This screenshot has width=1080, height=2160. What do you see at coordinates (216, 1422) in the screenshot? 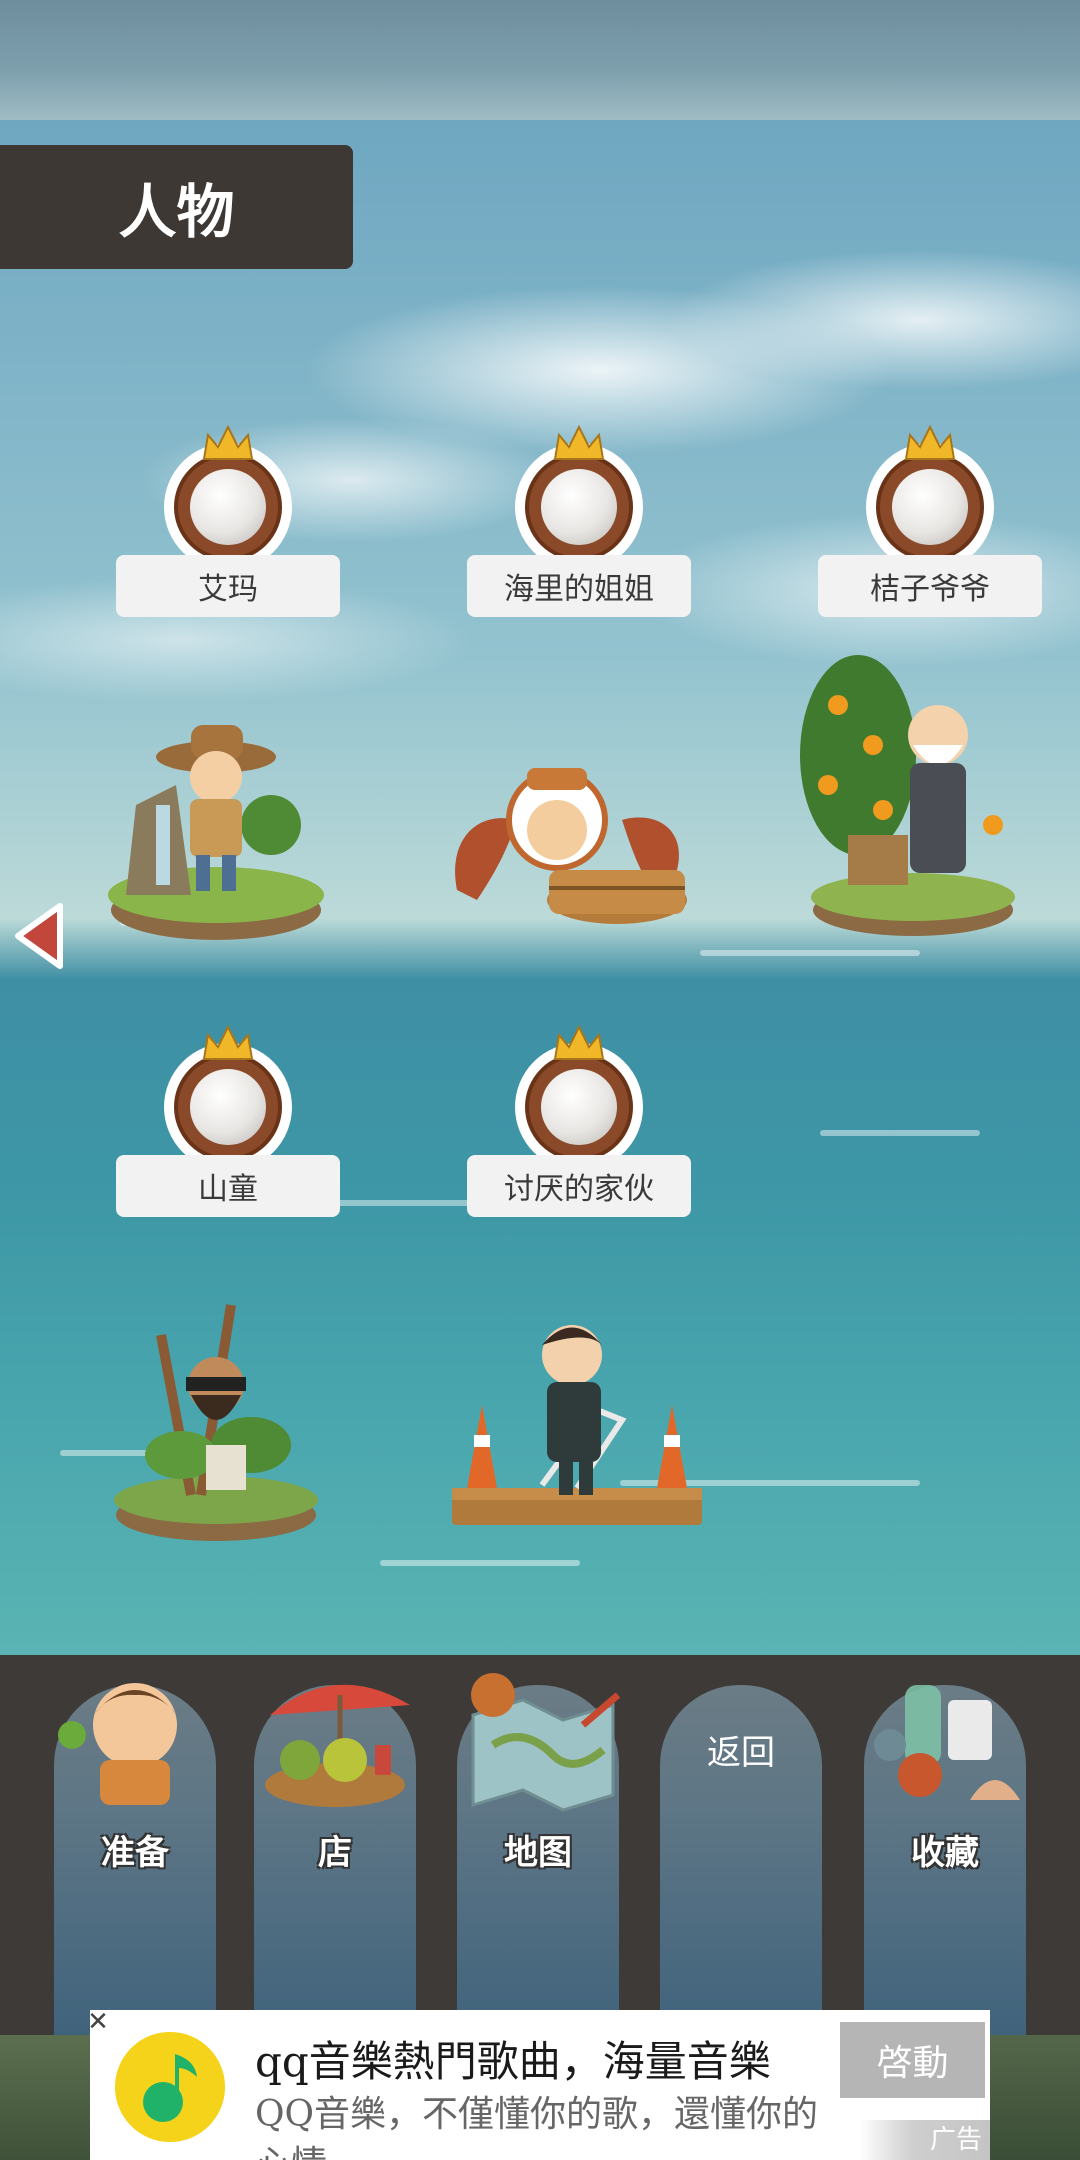
I see `bearded-man-figure` at bounding box center [216, 1422].